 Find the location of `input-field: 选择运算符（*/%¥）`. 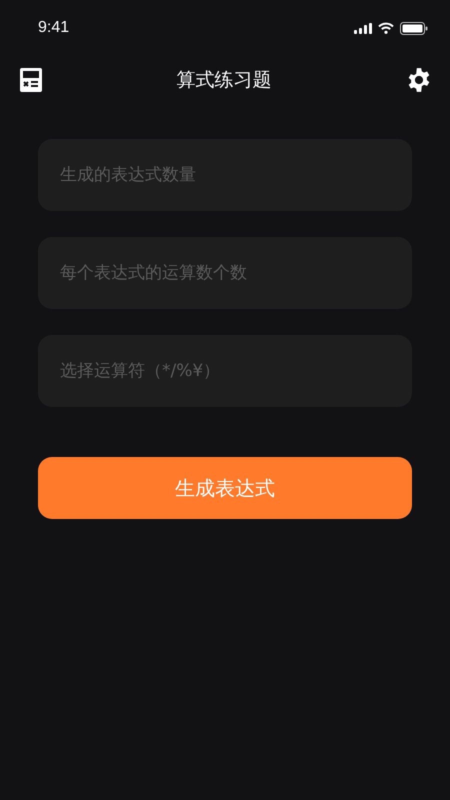

input-field: 选择运算符（*/%¥） is located at coordinates (225, 371).